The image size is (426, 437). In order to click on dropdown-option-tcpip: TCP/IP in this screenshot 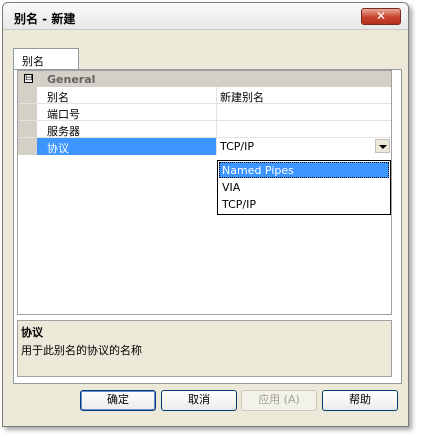, I will do `click(304, 204)`.